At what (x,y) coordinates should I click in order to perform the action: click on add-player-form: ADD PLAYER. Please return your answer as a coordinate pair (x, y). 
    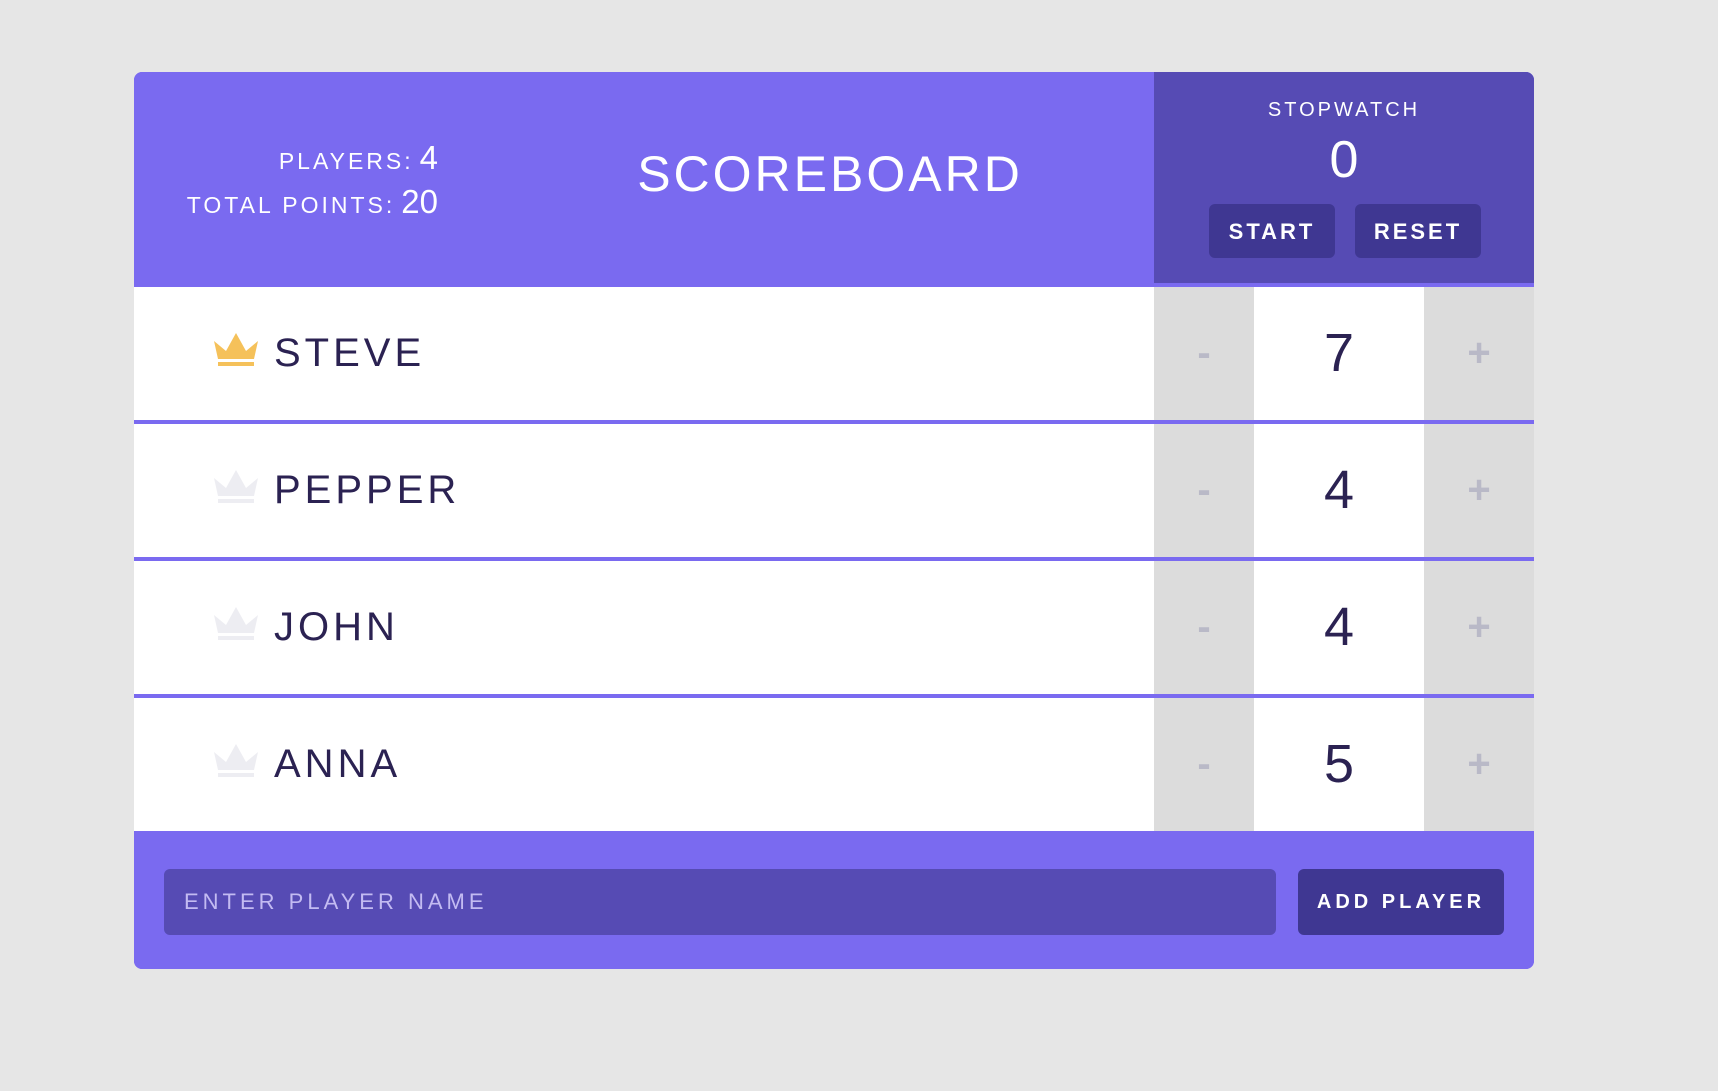
    Looking at the image, I should click on (834, 904).